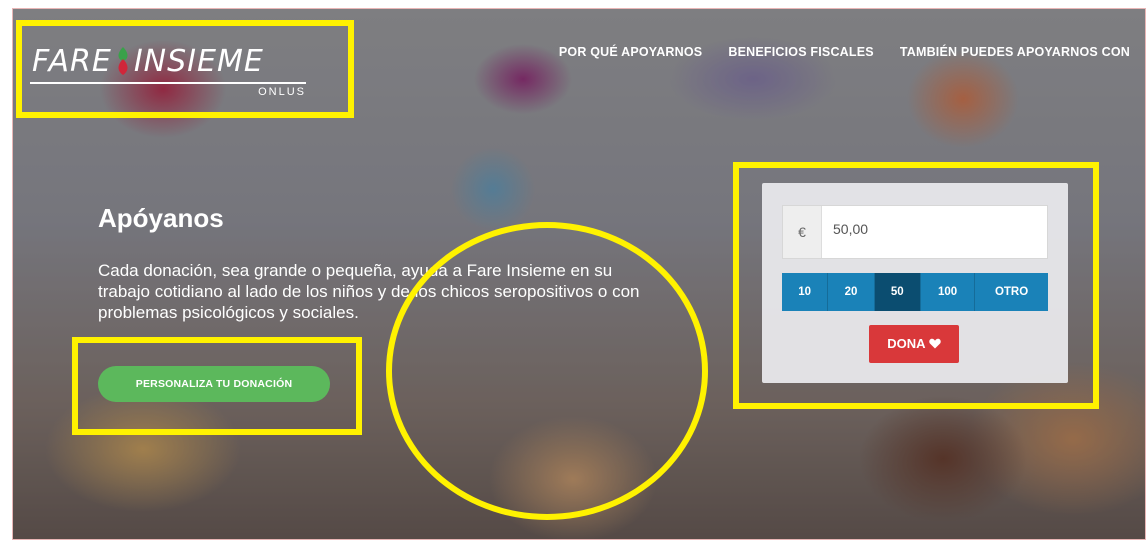  Describe the element at coordinates (800, 52) in the screenshot. I see `nav-item-tax-benefits: BENEFICIOS FISCALES` at that location.